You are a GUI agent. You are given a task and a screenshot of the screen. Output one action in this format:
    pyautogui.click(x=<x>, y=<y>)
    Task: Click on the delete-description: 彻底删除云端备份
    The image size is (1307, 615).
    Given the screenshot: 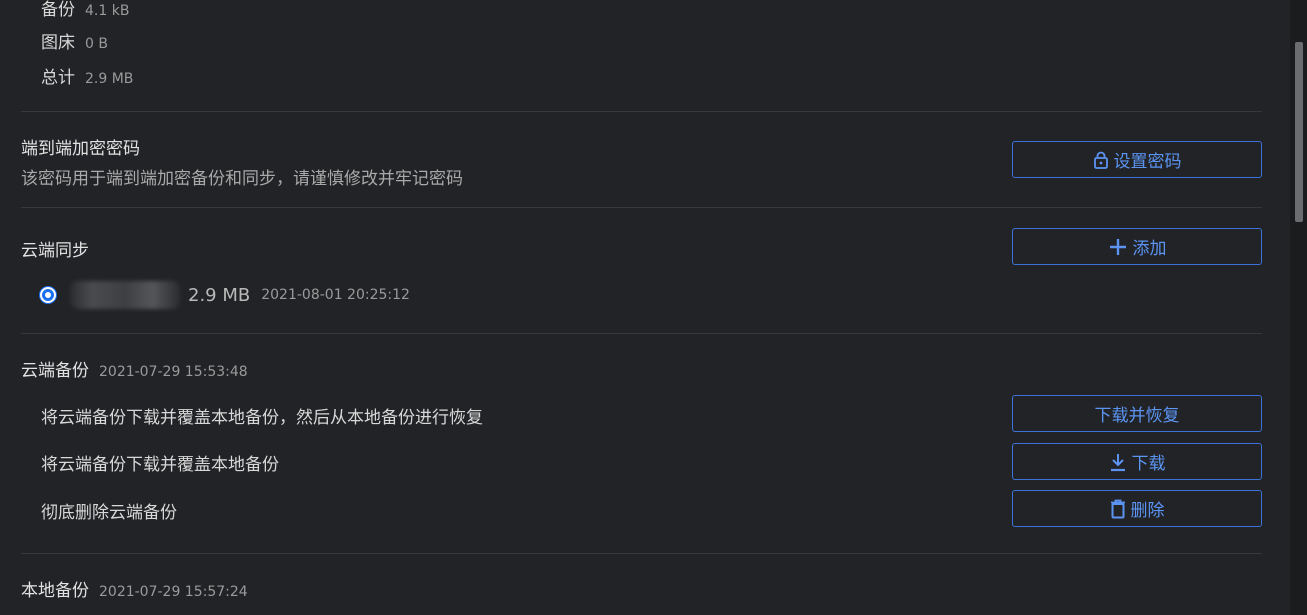 What is the action you would take?
    pyautogui.click(x=109, y=513)
    